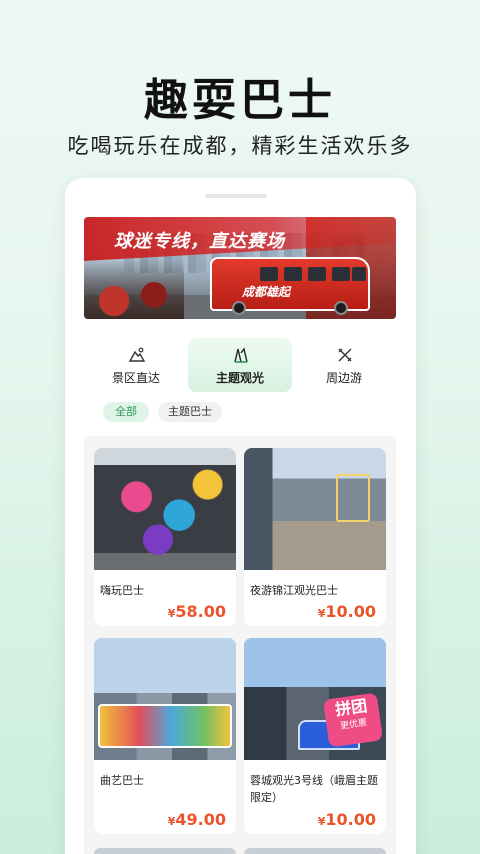 The image size is (480, 854). Describe the element at coordinates (236, 196) in the screenshot. I see `phone-notch` at that location.